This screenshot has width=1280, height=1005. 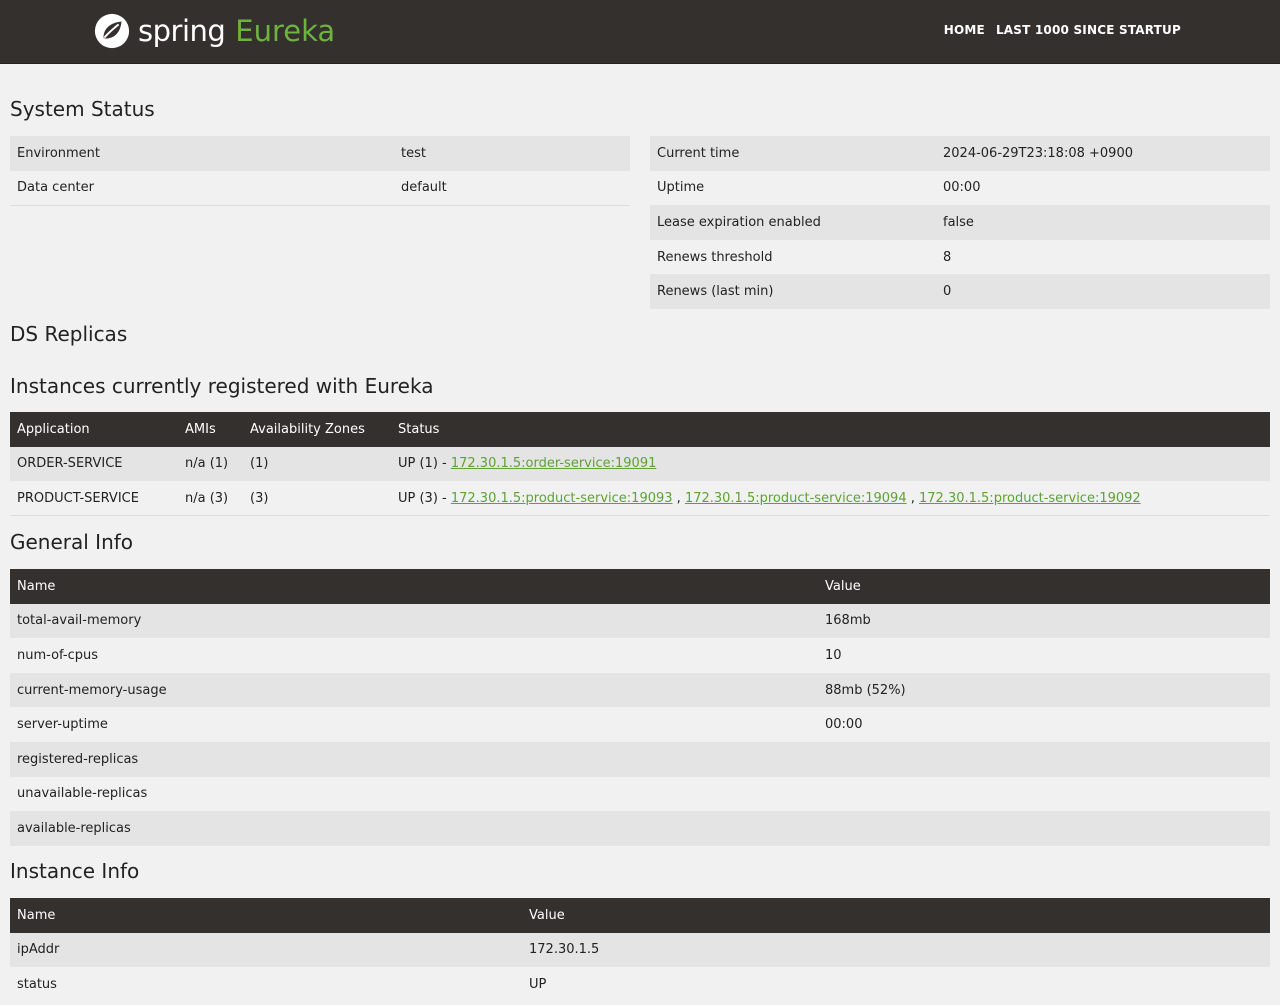 What do you see at coordinates (793, 257) in the screenshot?
I see `status-label: Renews threshold` at bounding box center [793, 257].